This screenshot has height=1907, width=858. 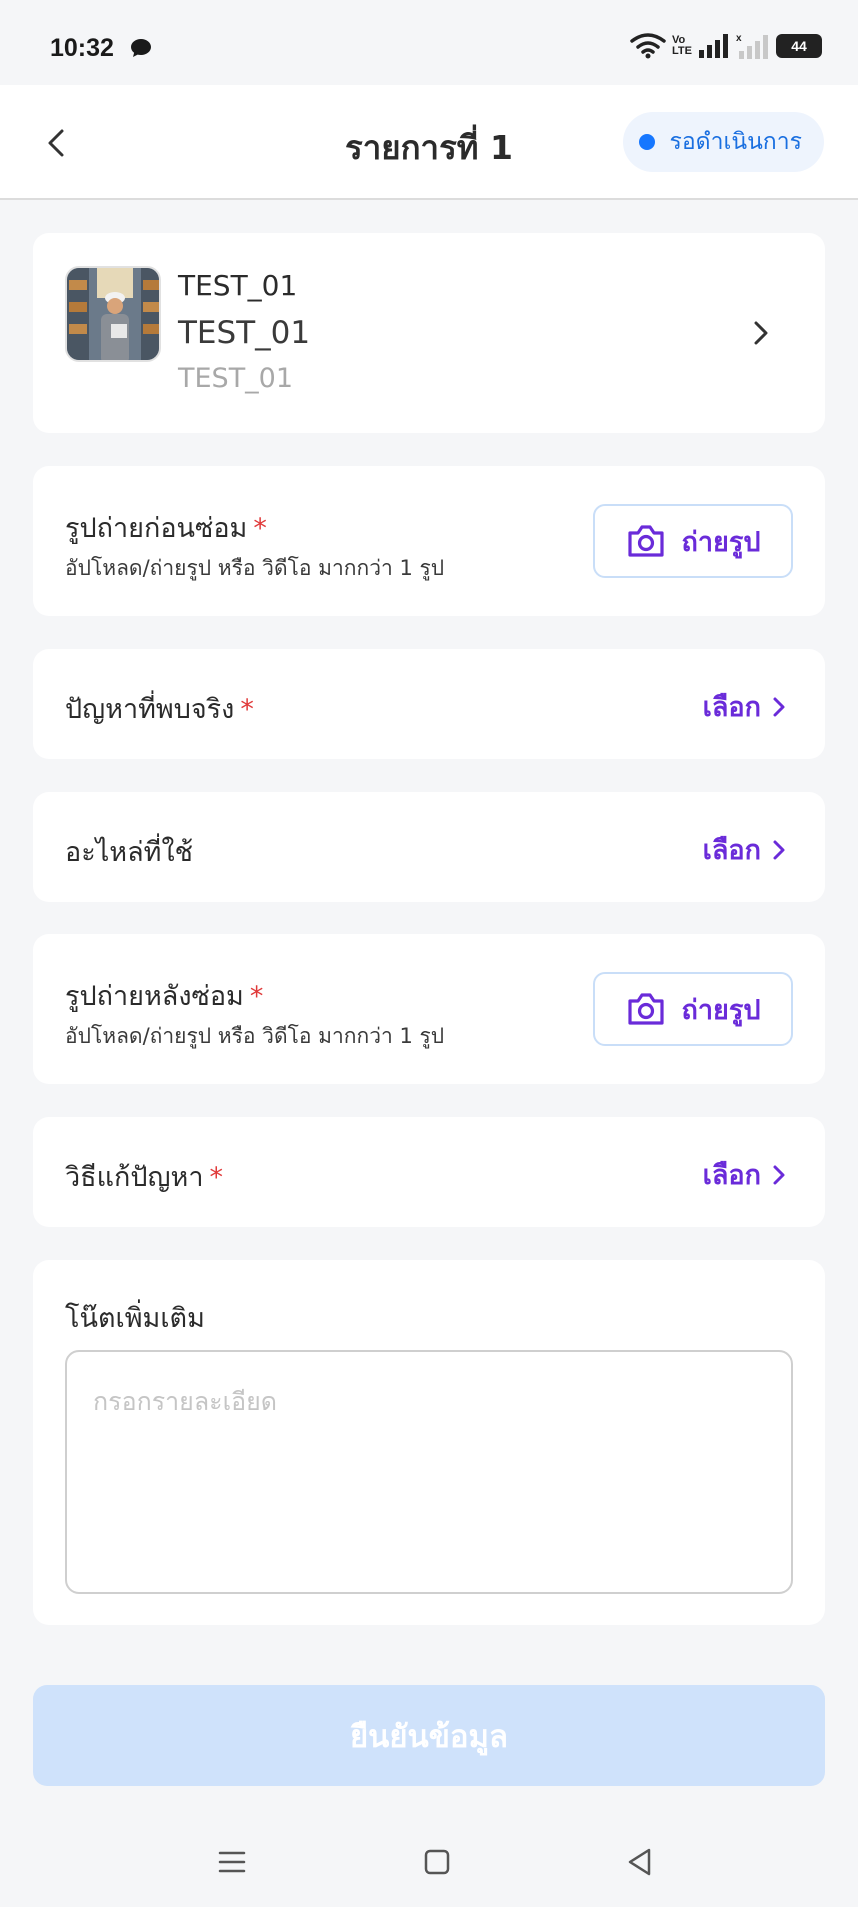 What do you see at coordinates (721, 542) in the screenshot?
I see `before-take-photo-label: ถ่ายรูป` at bounding box center [721, 542].